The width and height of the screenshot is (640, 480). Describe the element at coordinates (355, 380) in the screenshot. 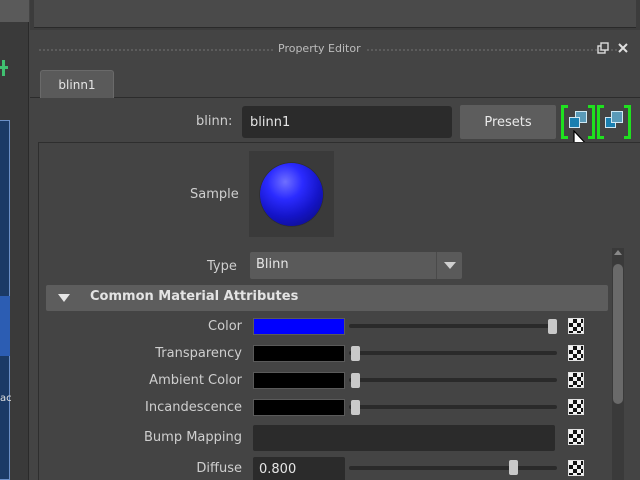

I see `ambient-color-slider-handle` at that location.